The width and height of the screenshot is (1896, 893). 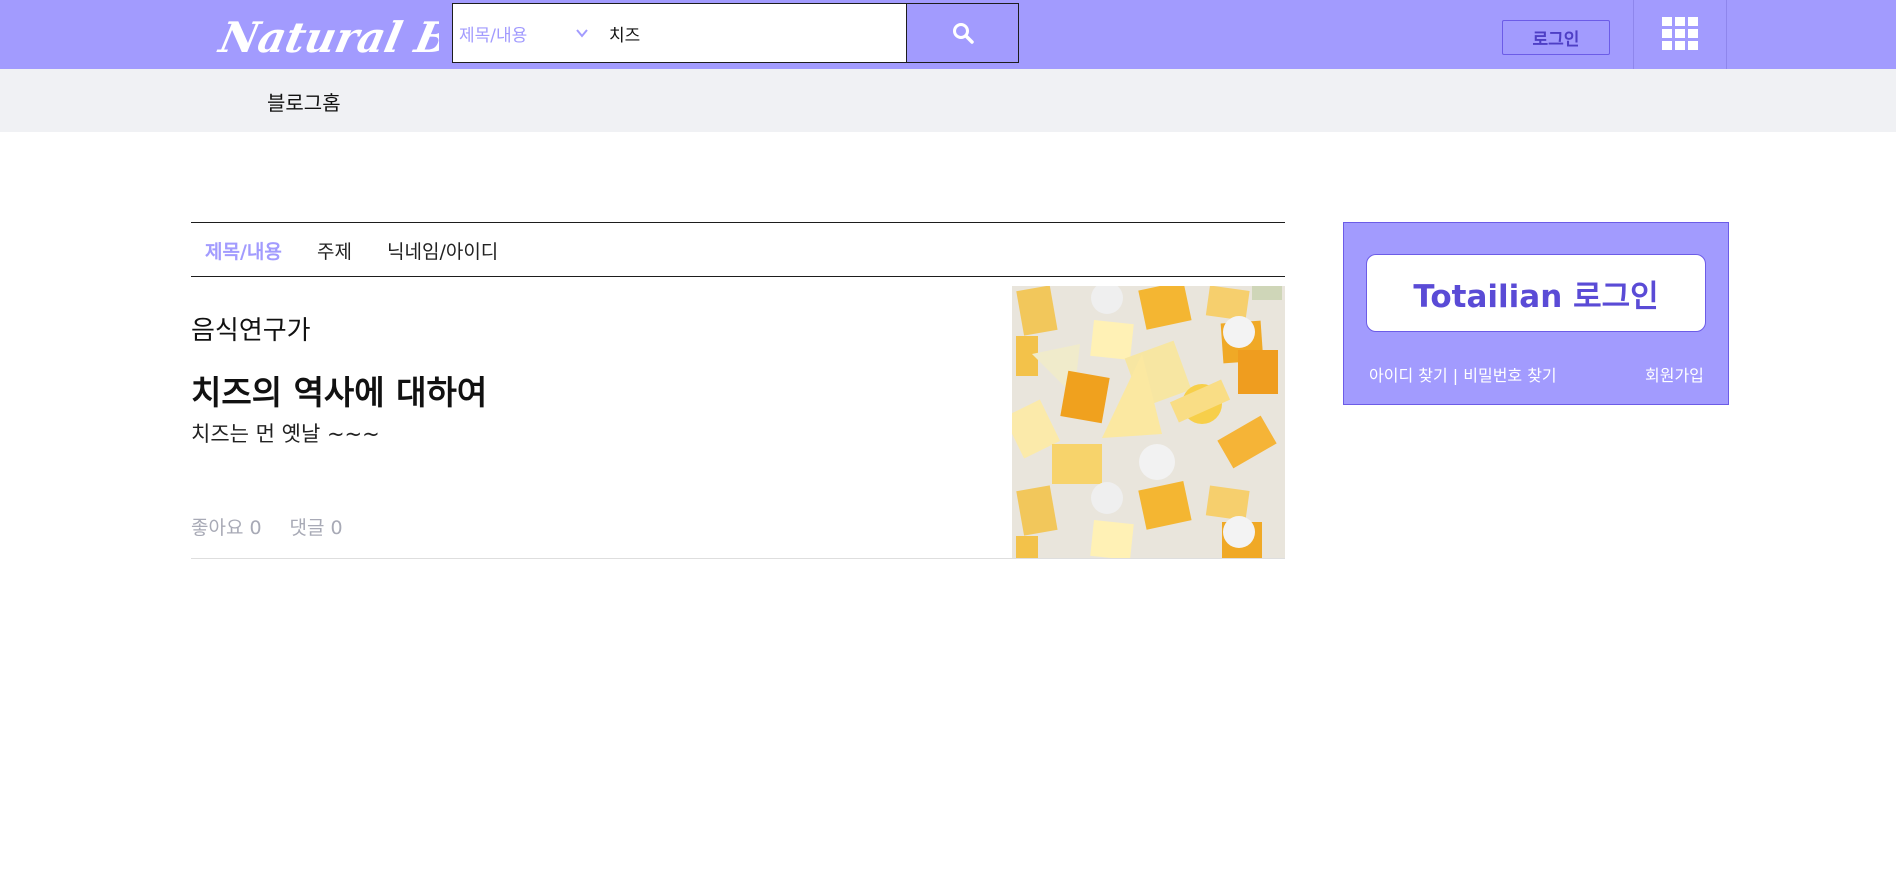 What do you see at coordinates (1463, 374) in the screenshot?
I see `find-id-password-links: 아이디 찾기 | 비밀번호 찾기` at bounding box center [1463, 374].